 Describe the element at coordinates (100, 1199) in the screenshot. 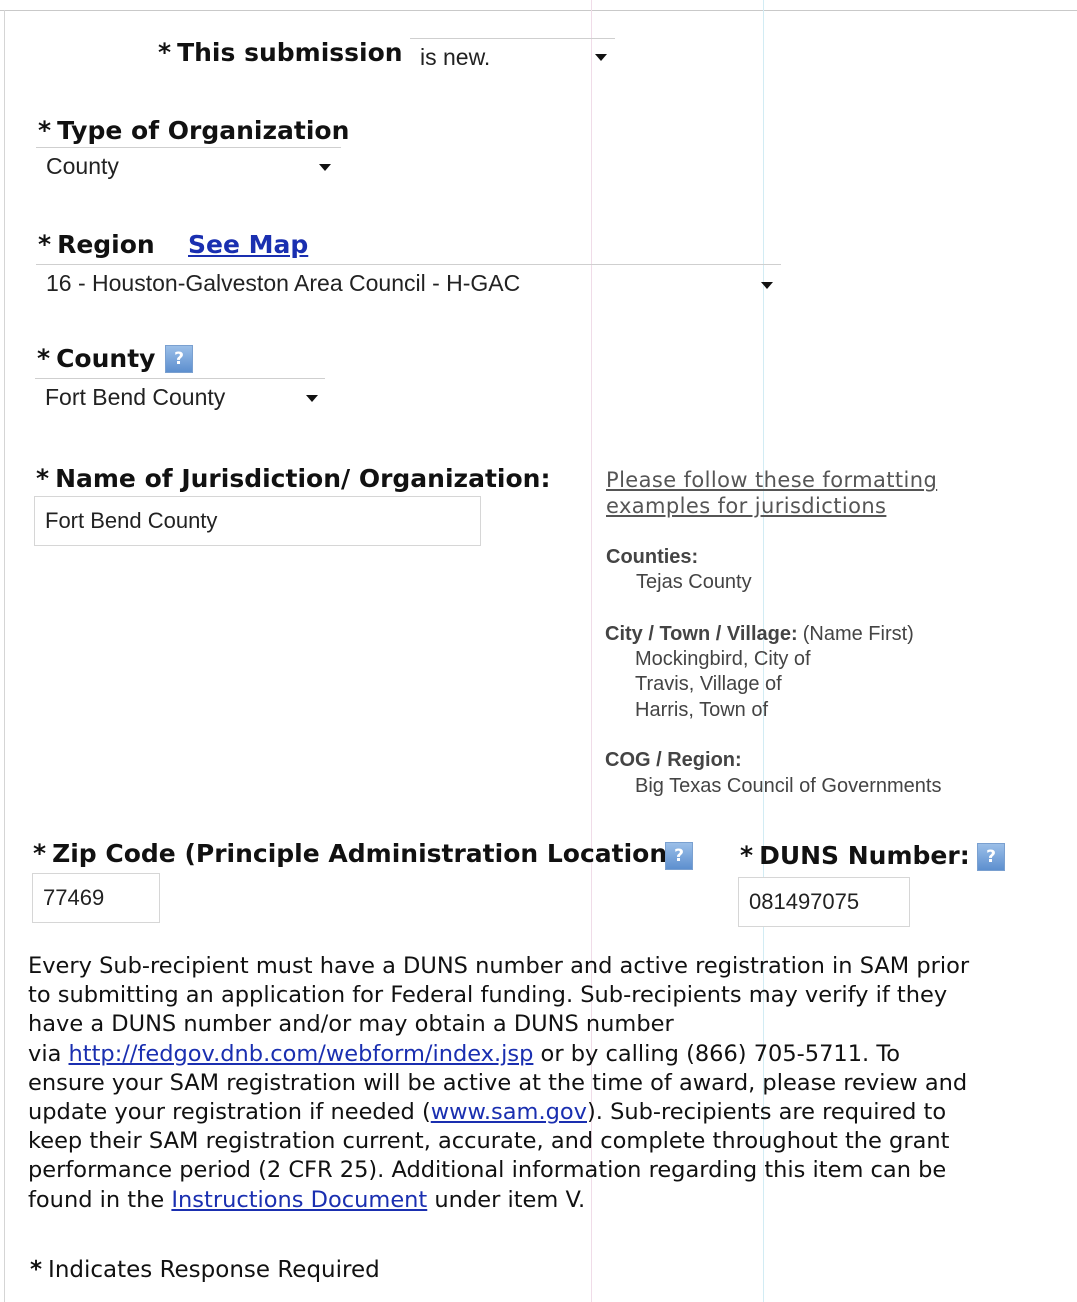

I see `notice-text: found in the` at that location.